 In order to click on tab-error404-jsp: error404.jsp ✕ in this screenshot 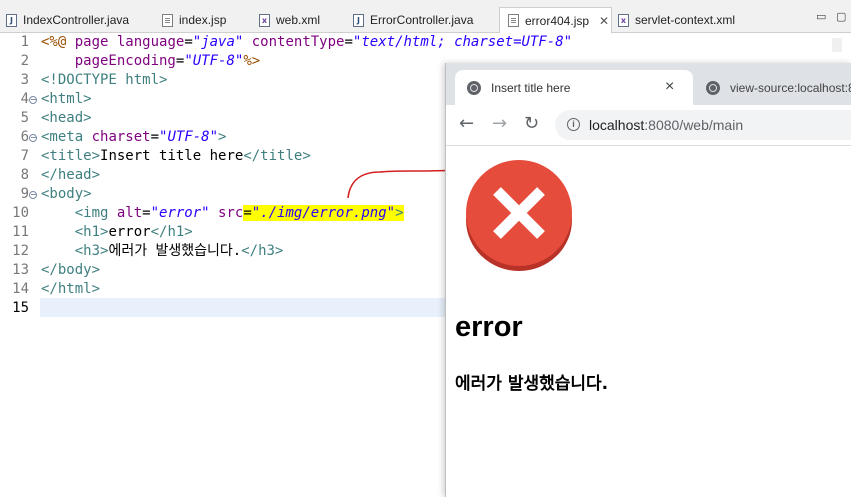, I will do `click(555, 20)`.